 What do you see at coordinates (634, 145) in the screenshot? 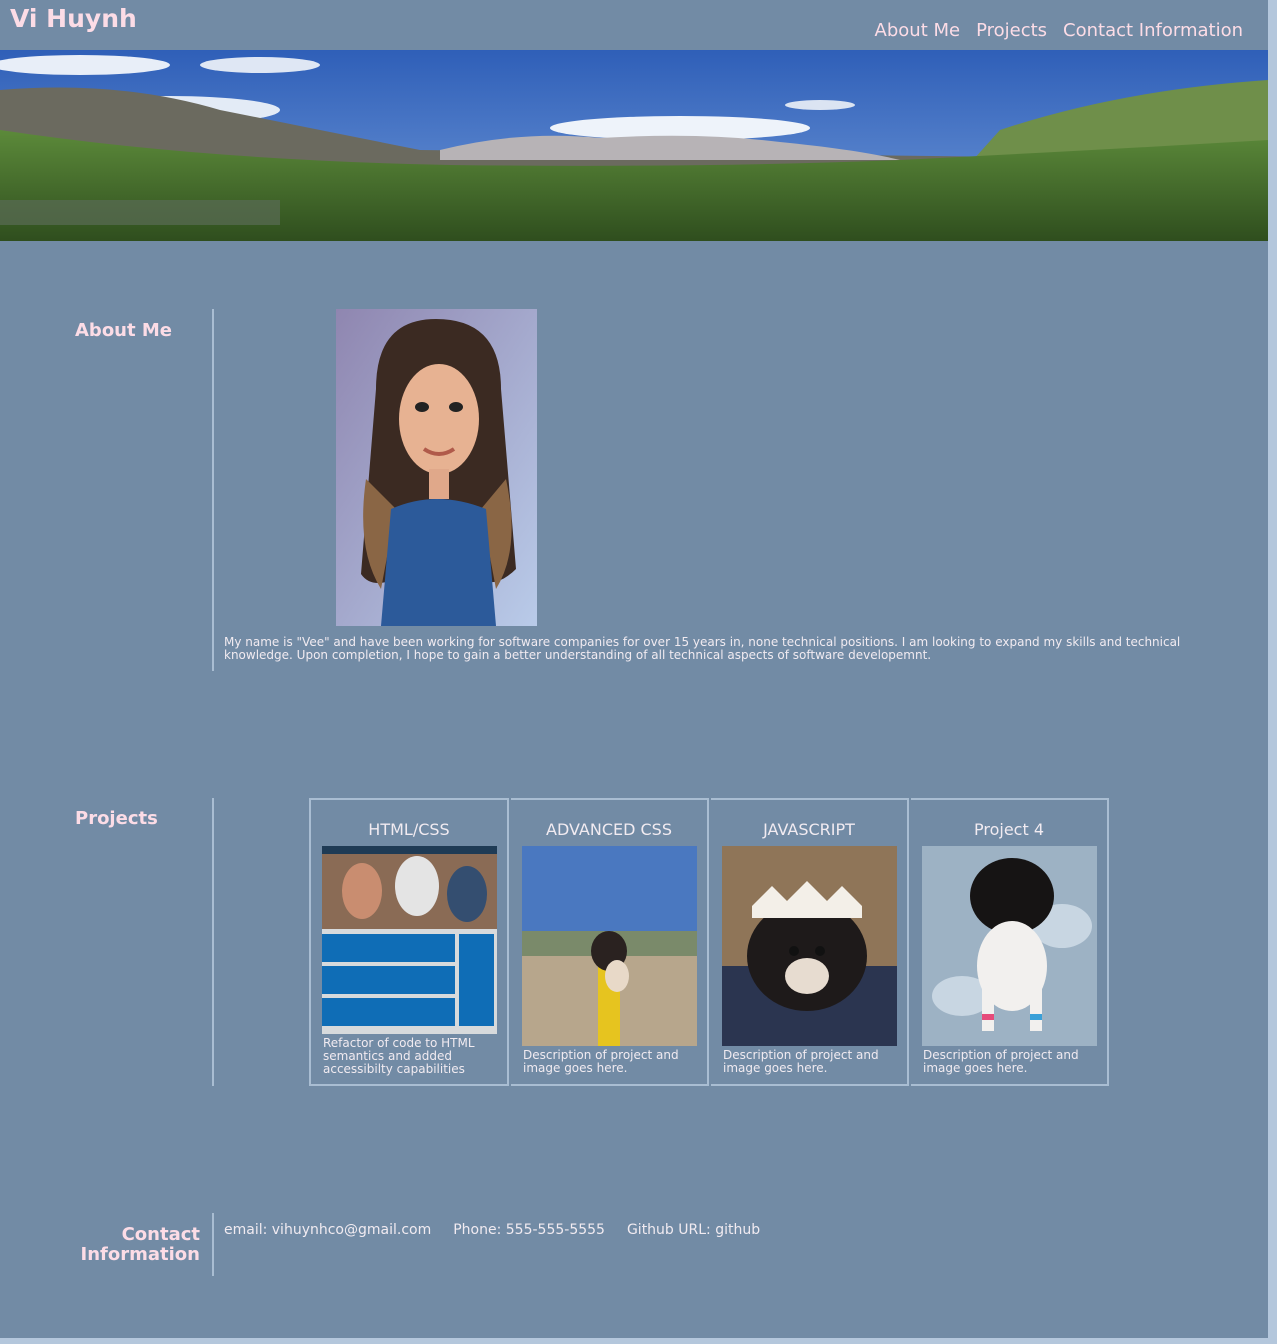
I see `hero-banner-image` at bounding box center [634, 145].